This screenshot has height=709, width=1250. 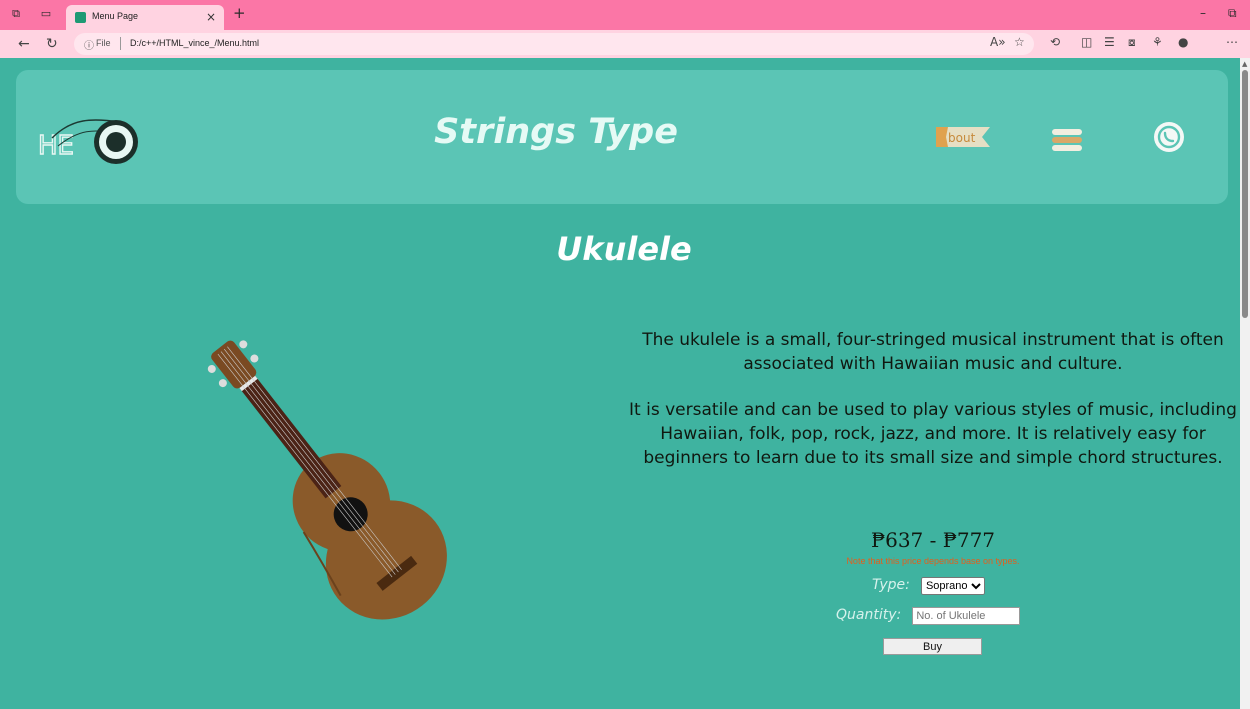 I want to click on refresh-icon: ↻, so click(x=52, y=44).